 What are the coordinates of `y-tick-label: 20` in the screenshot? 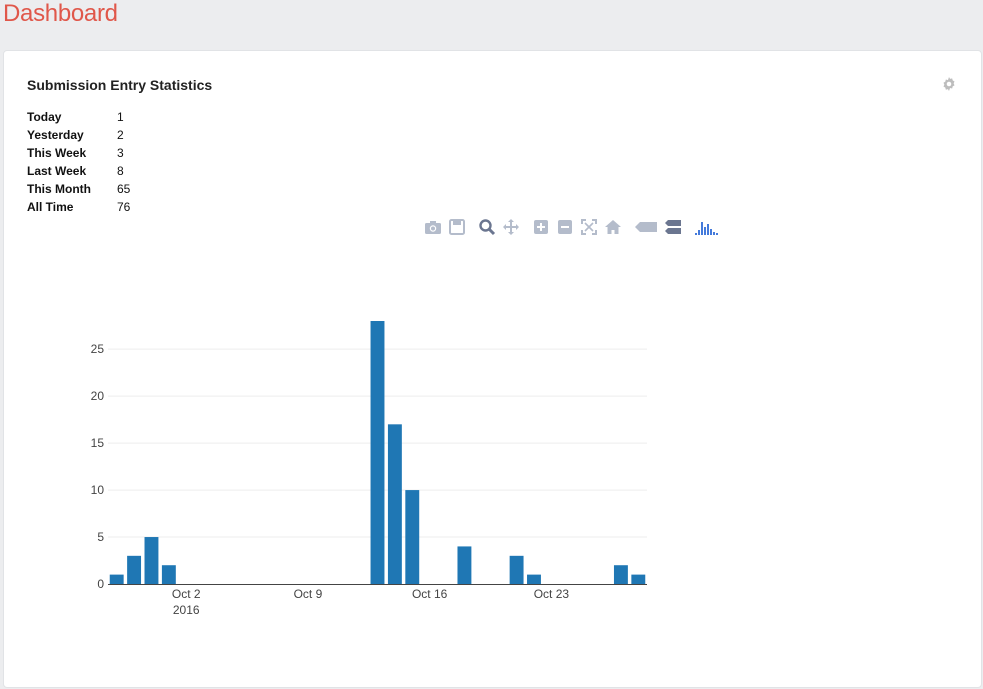 It's located at (98, 396).